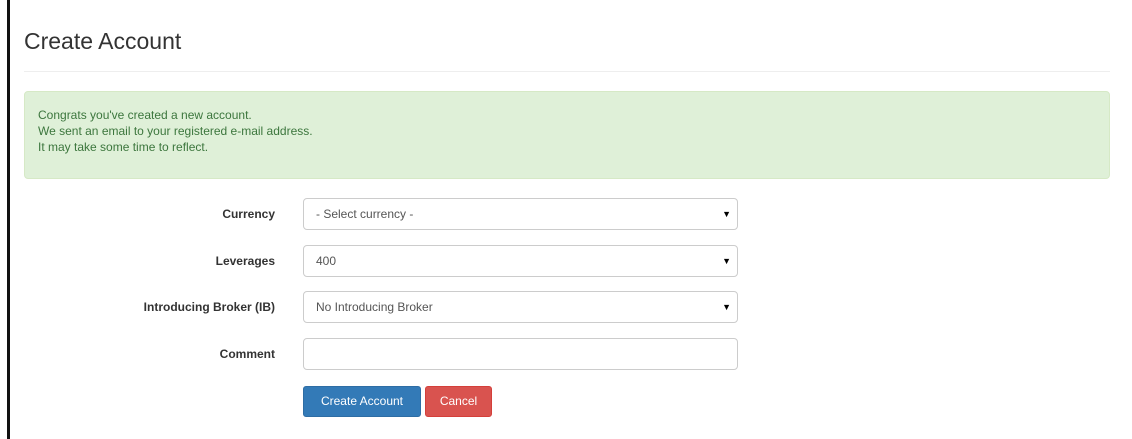  What do you see at coordinates (103, 41) in the screenshot?
I see `page-title: Create Account` at bounding box center [103, 41].